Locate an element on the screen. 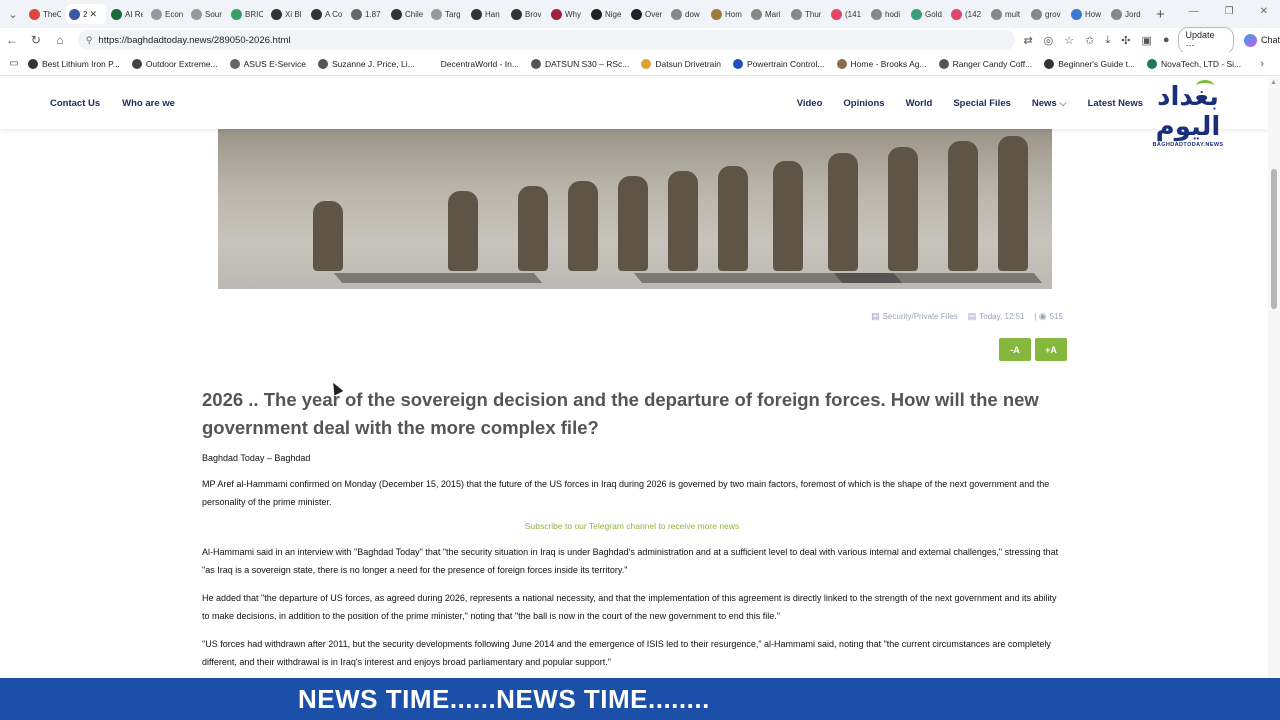  extensions-icon: ✣ is located at coordinates (1125, 40).